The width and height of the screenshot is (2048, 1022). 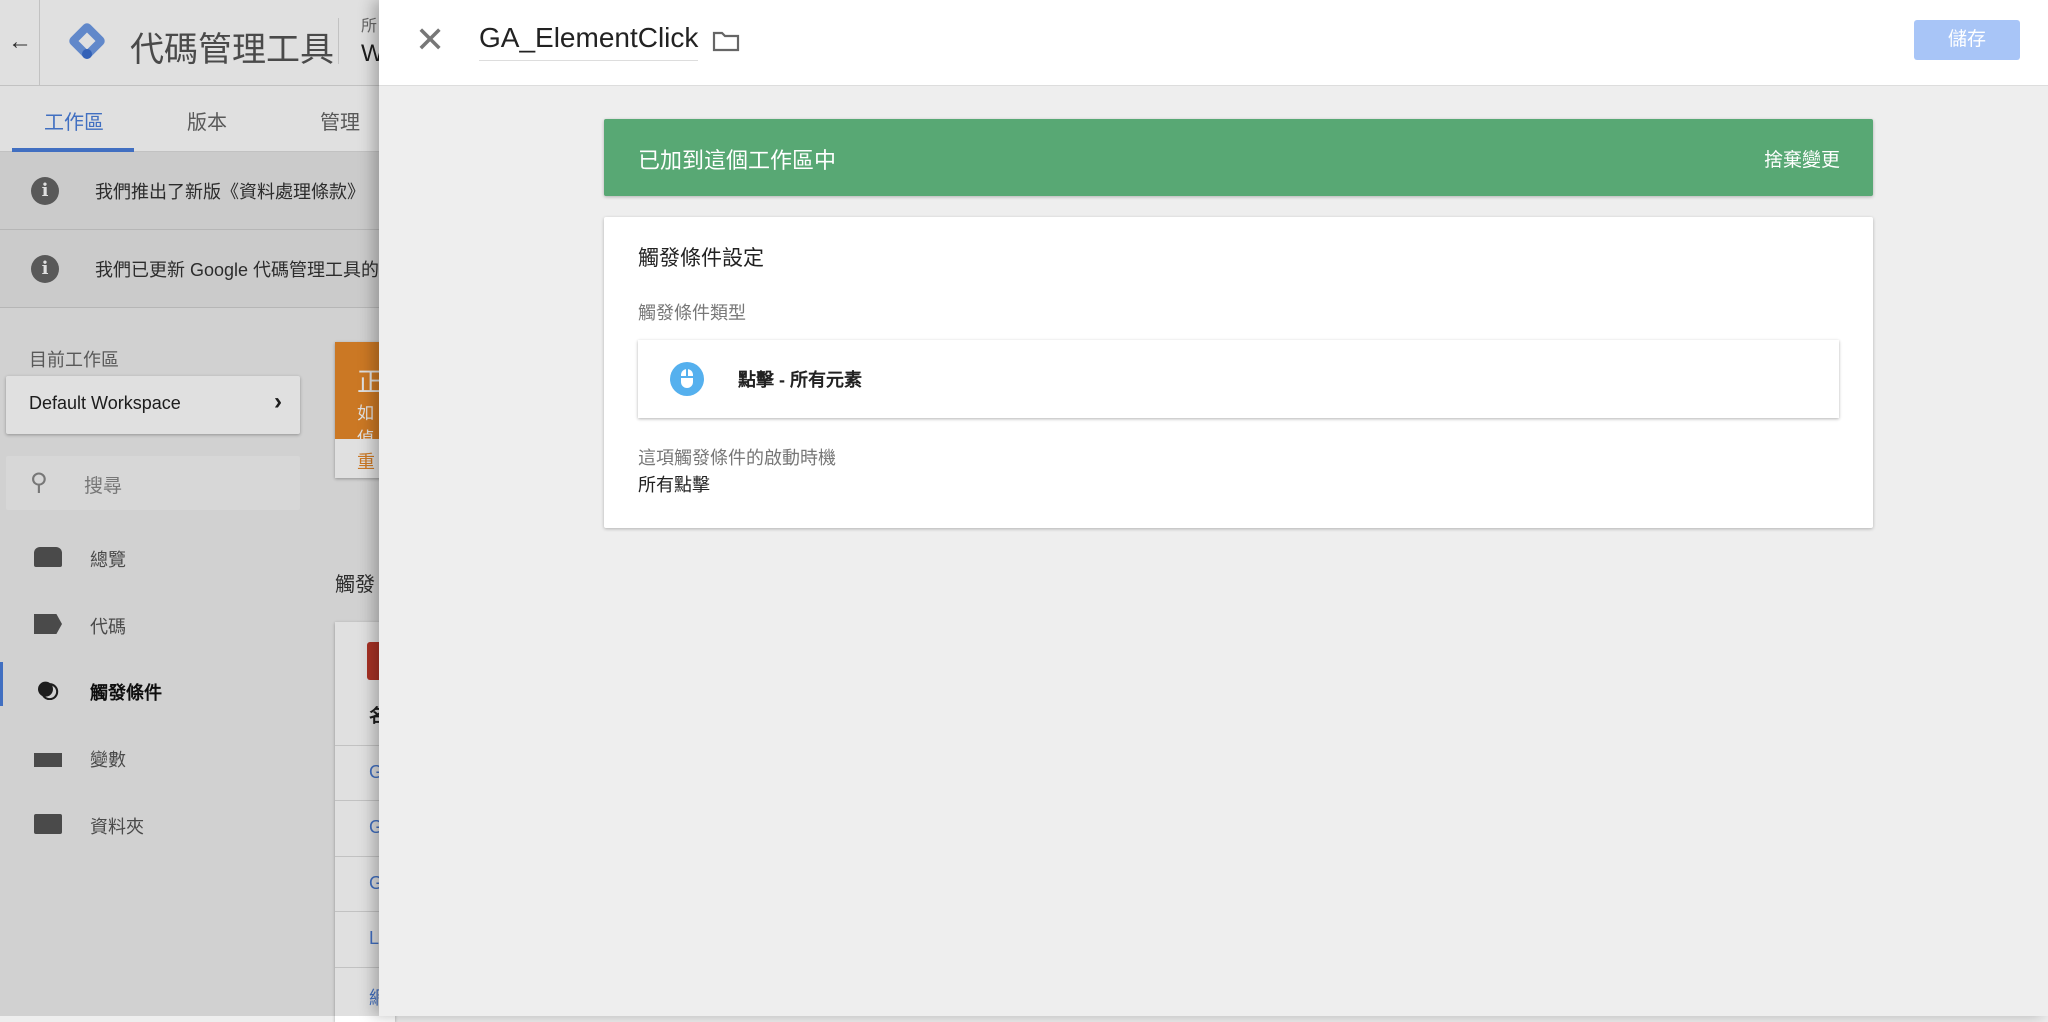 What do you see at coordinates (589, 41) in the screenshot?
I see `trigger-name-input: GA_ElementClick` at bounding box center [589, 41].